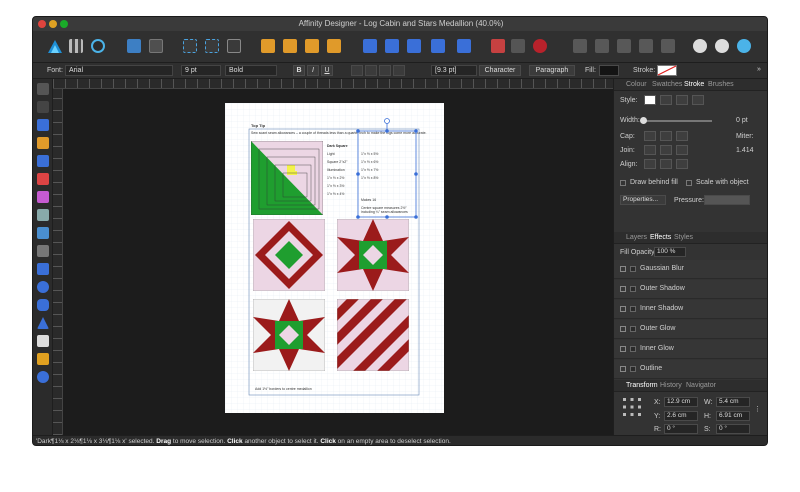  I want to click on scale-with-object-checkbox, so click(689, 183).